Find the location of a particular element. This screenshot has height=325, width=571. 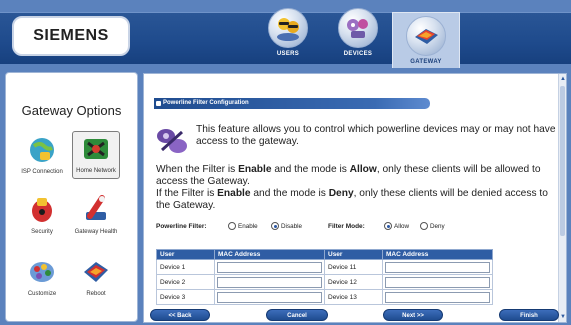

cancel-button: Cancel is located at coordinates (297, 315).